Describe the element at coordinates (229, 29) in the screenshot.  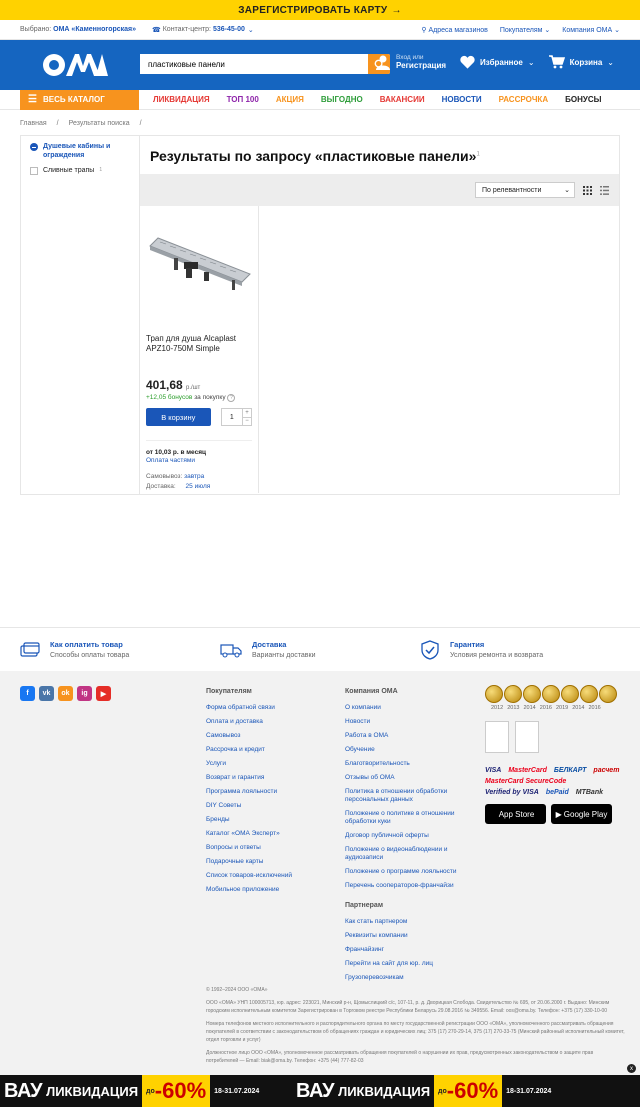
I see `contact-phone: 536-45-00` at that location.